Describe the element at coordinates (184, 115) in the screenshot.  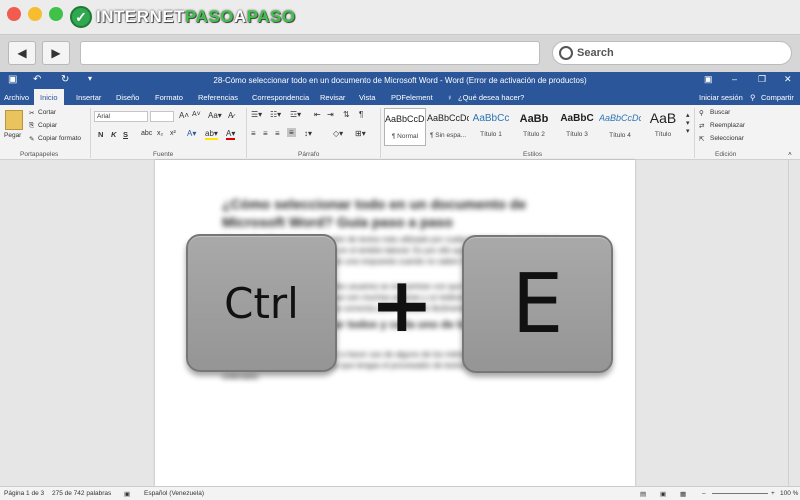
I see `grow-font-icon: A˄` at that location.